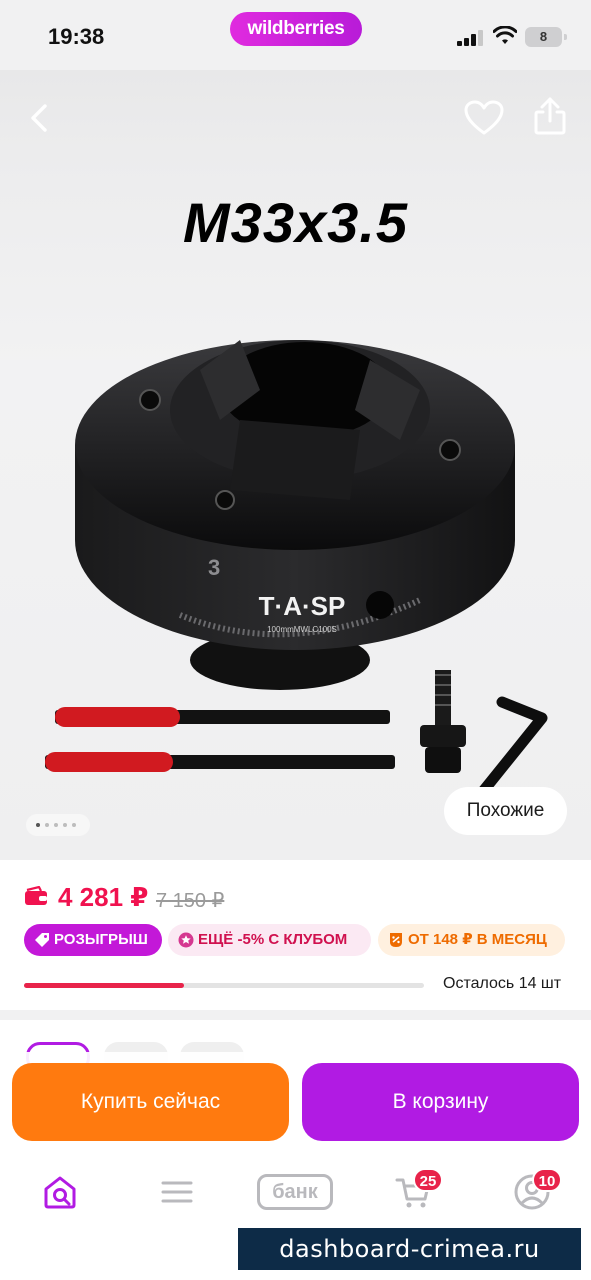  I want to click on installment-badge-label: ОТ 148 ₽ В МЕСЯЦ, so click(477, 939).